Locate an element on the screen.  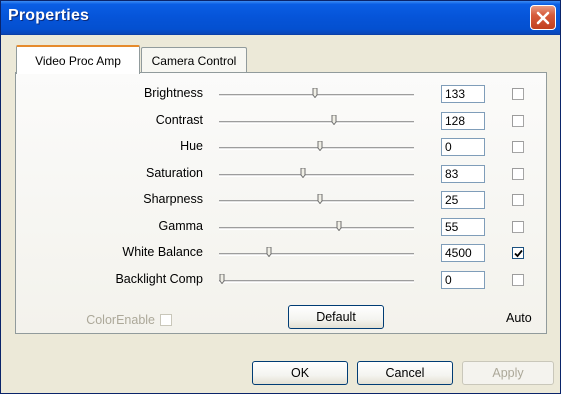
brightness-slider-thumb is located at coordinates (315, 93).